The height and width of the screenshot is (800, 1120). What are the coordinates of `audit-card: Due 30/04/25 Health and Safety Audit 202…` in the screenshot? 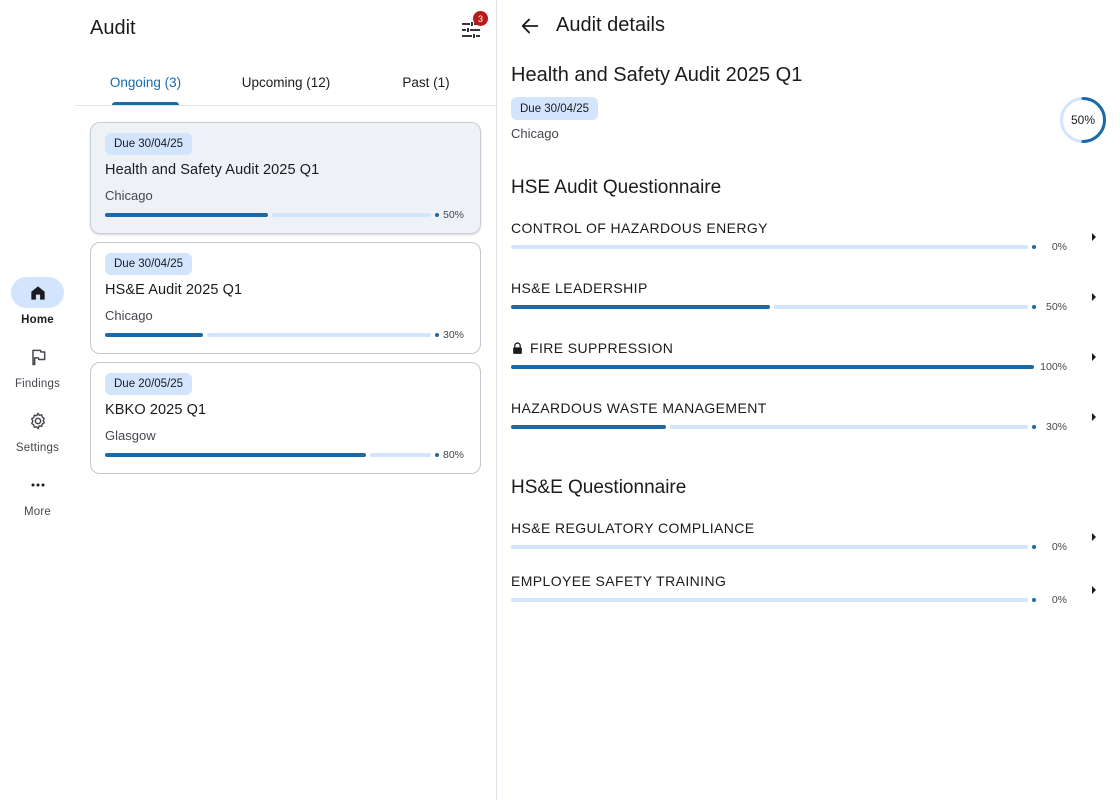 It's located at (285, 178).